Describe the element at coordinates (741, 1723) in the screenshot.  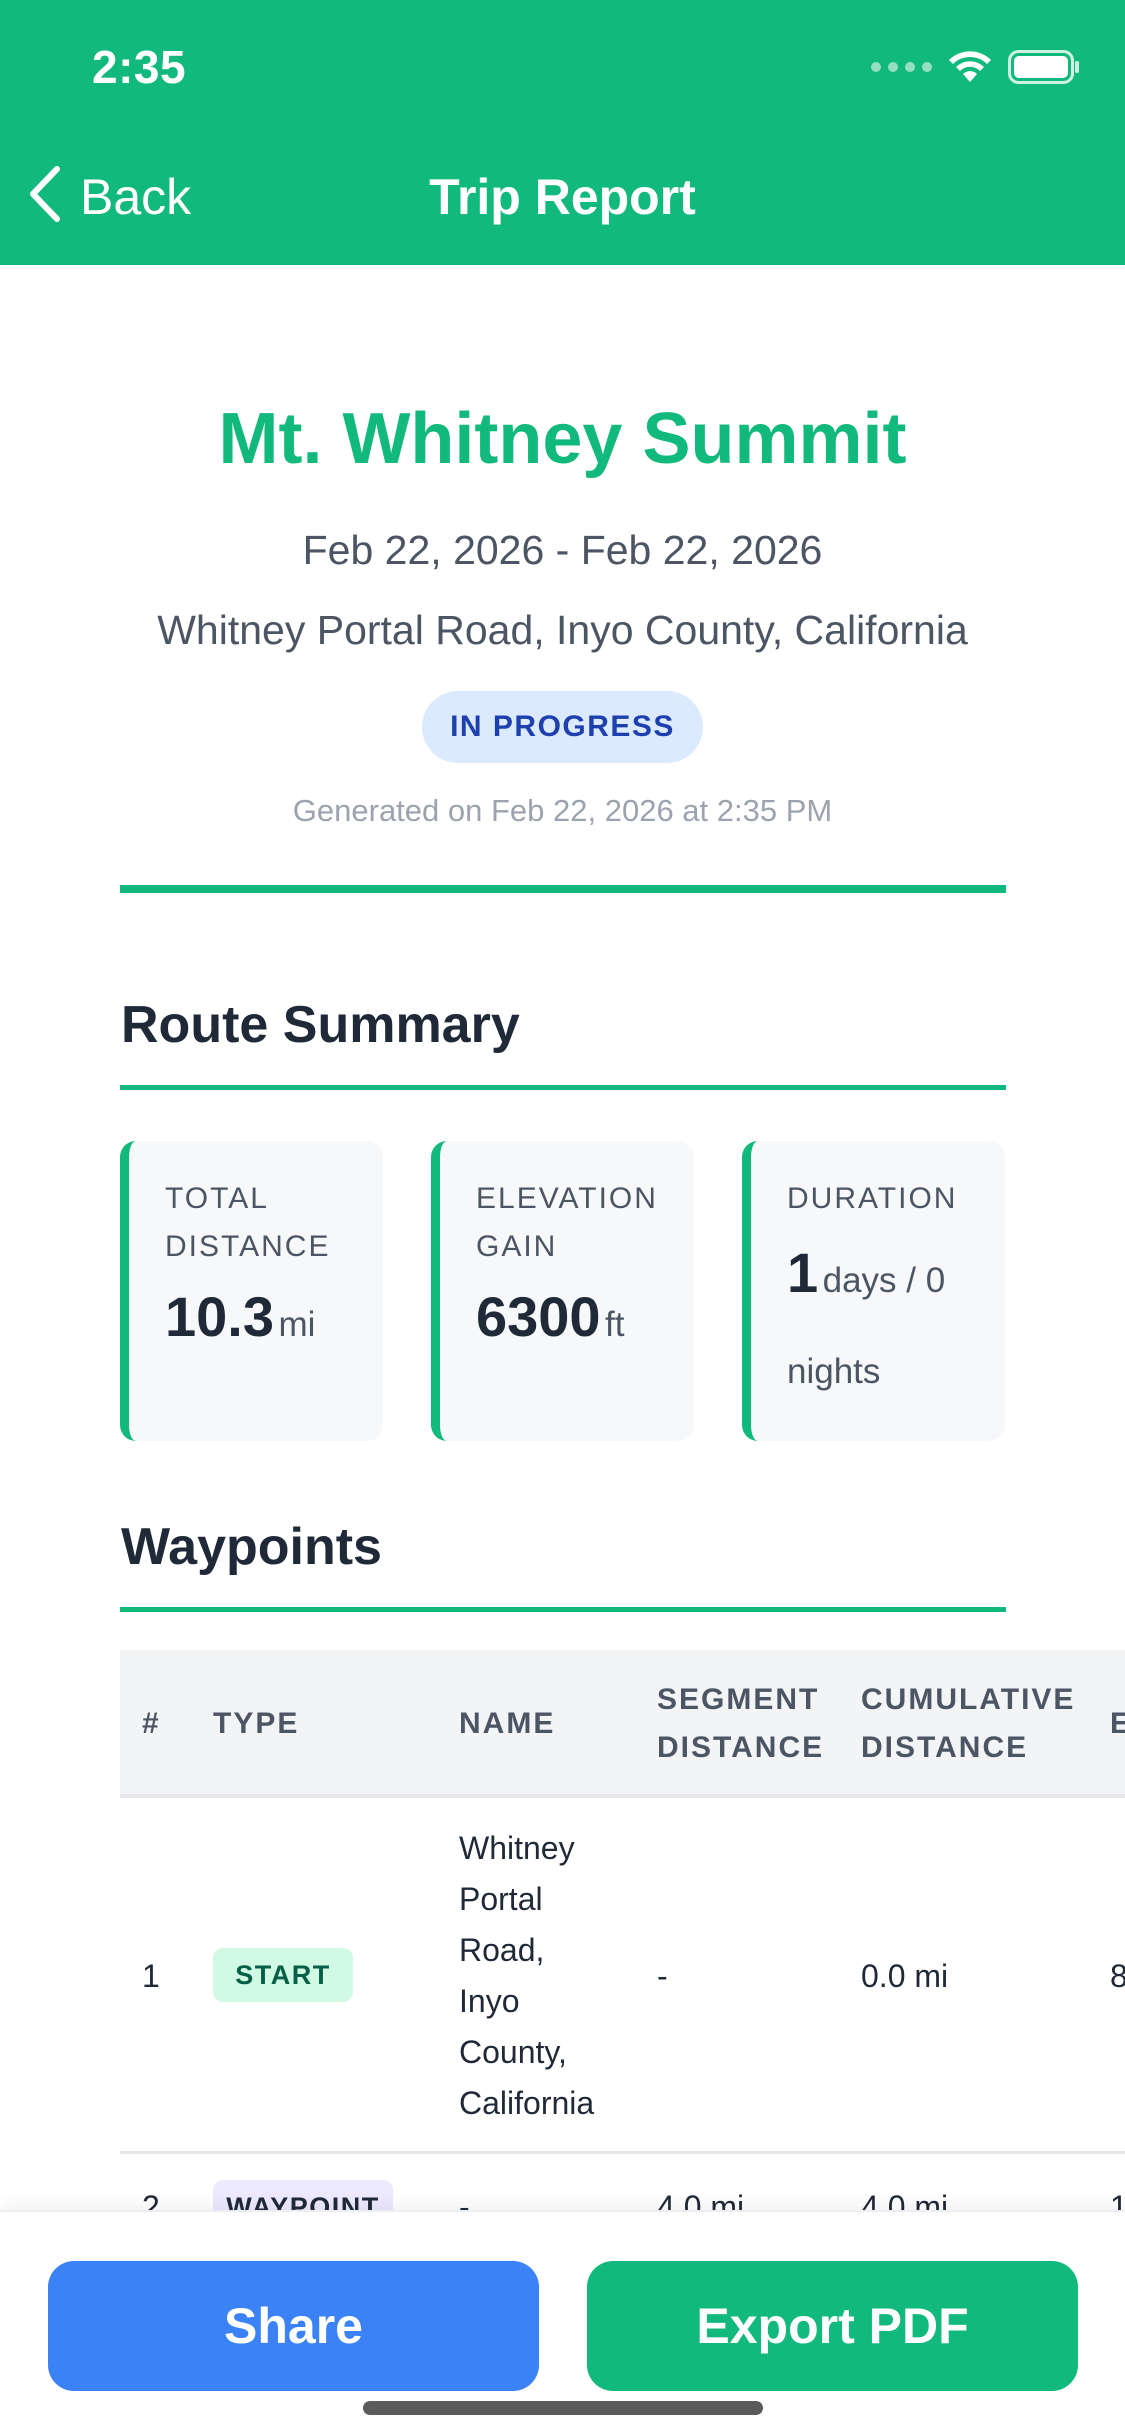
I see `column-header-segment: SEGMENT DISTANCE` at that location.